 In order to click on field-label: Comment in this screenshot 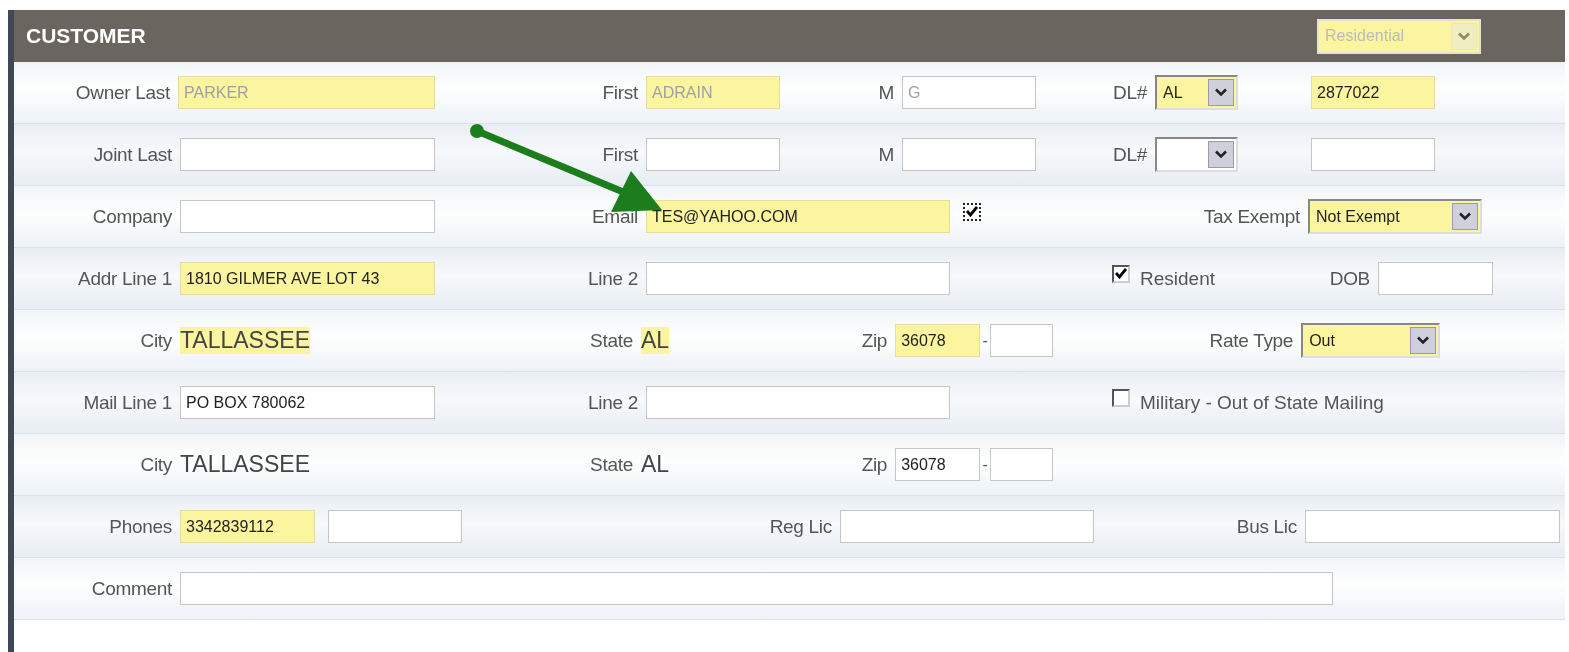, I will do `click(131, 588)`.